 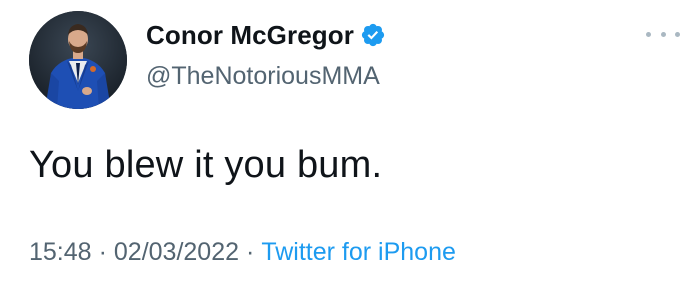 What do you see at coordinates (250, 35) in the screenshot?
I see `author-display-name: Conor McGregor` at bounding box center [250, 35].